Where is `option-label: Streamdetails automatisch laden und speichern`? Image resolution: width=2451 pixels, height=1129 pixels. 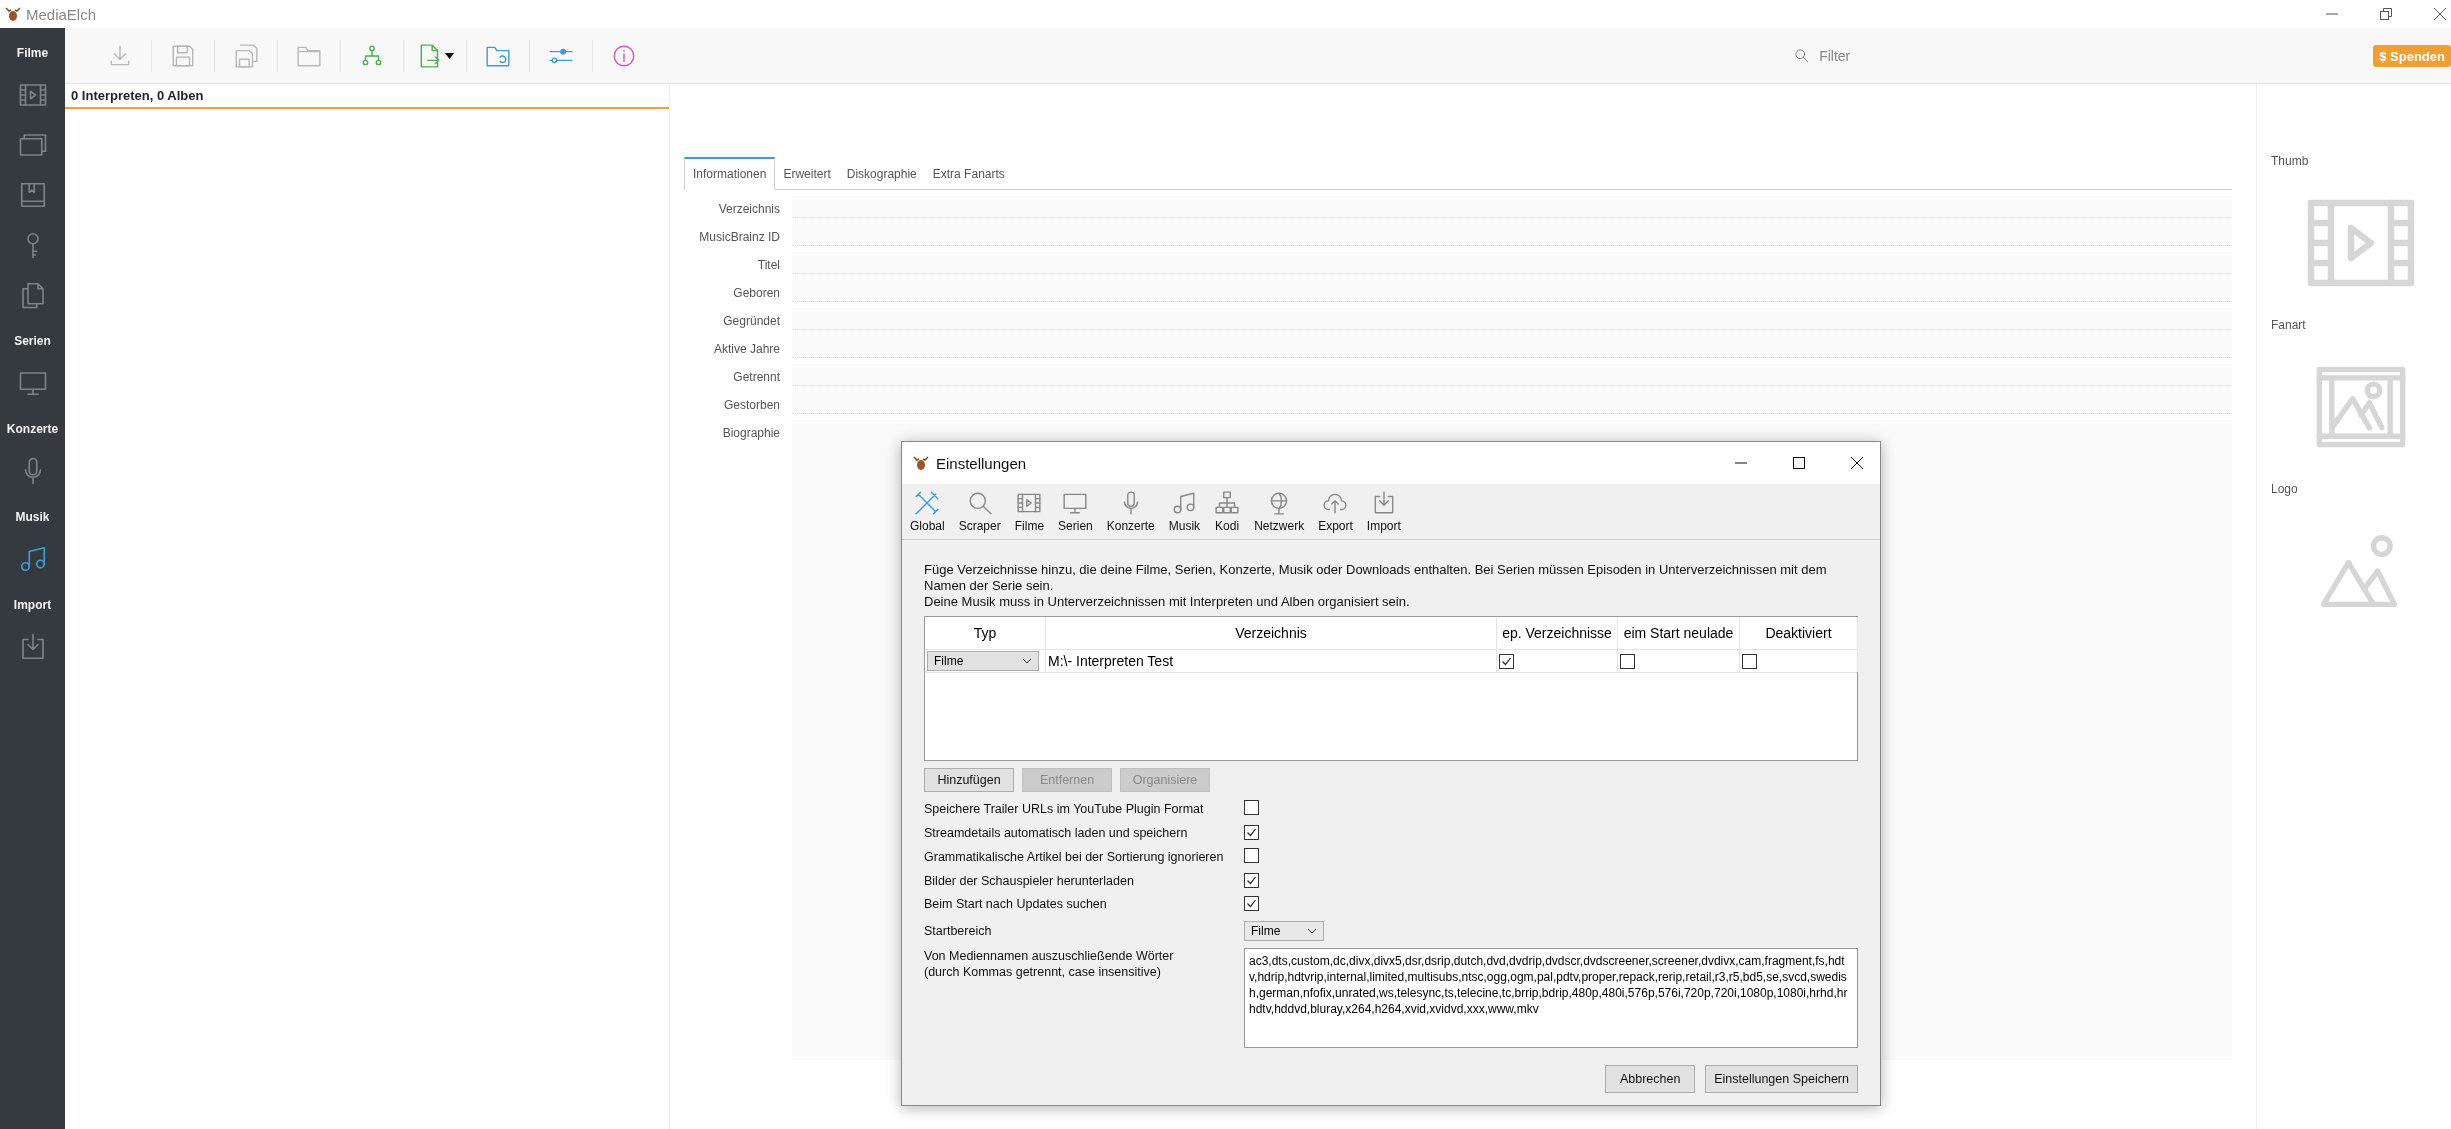 option-label: Streamdetails automatisch laden und speichern is located at coordinates (1056, 833).